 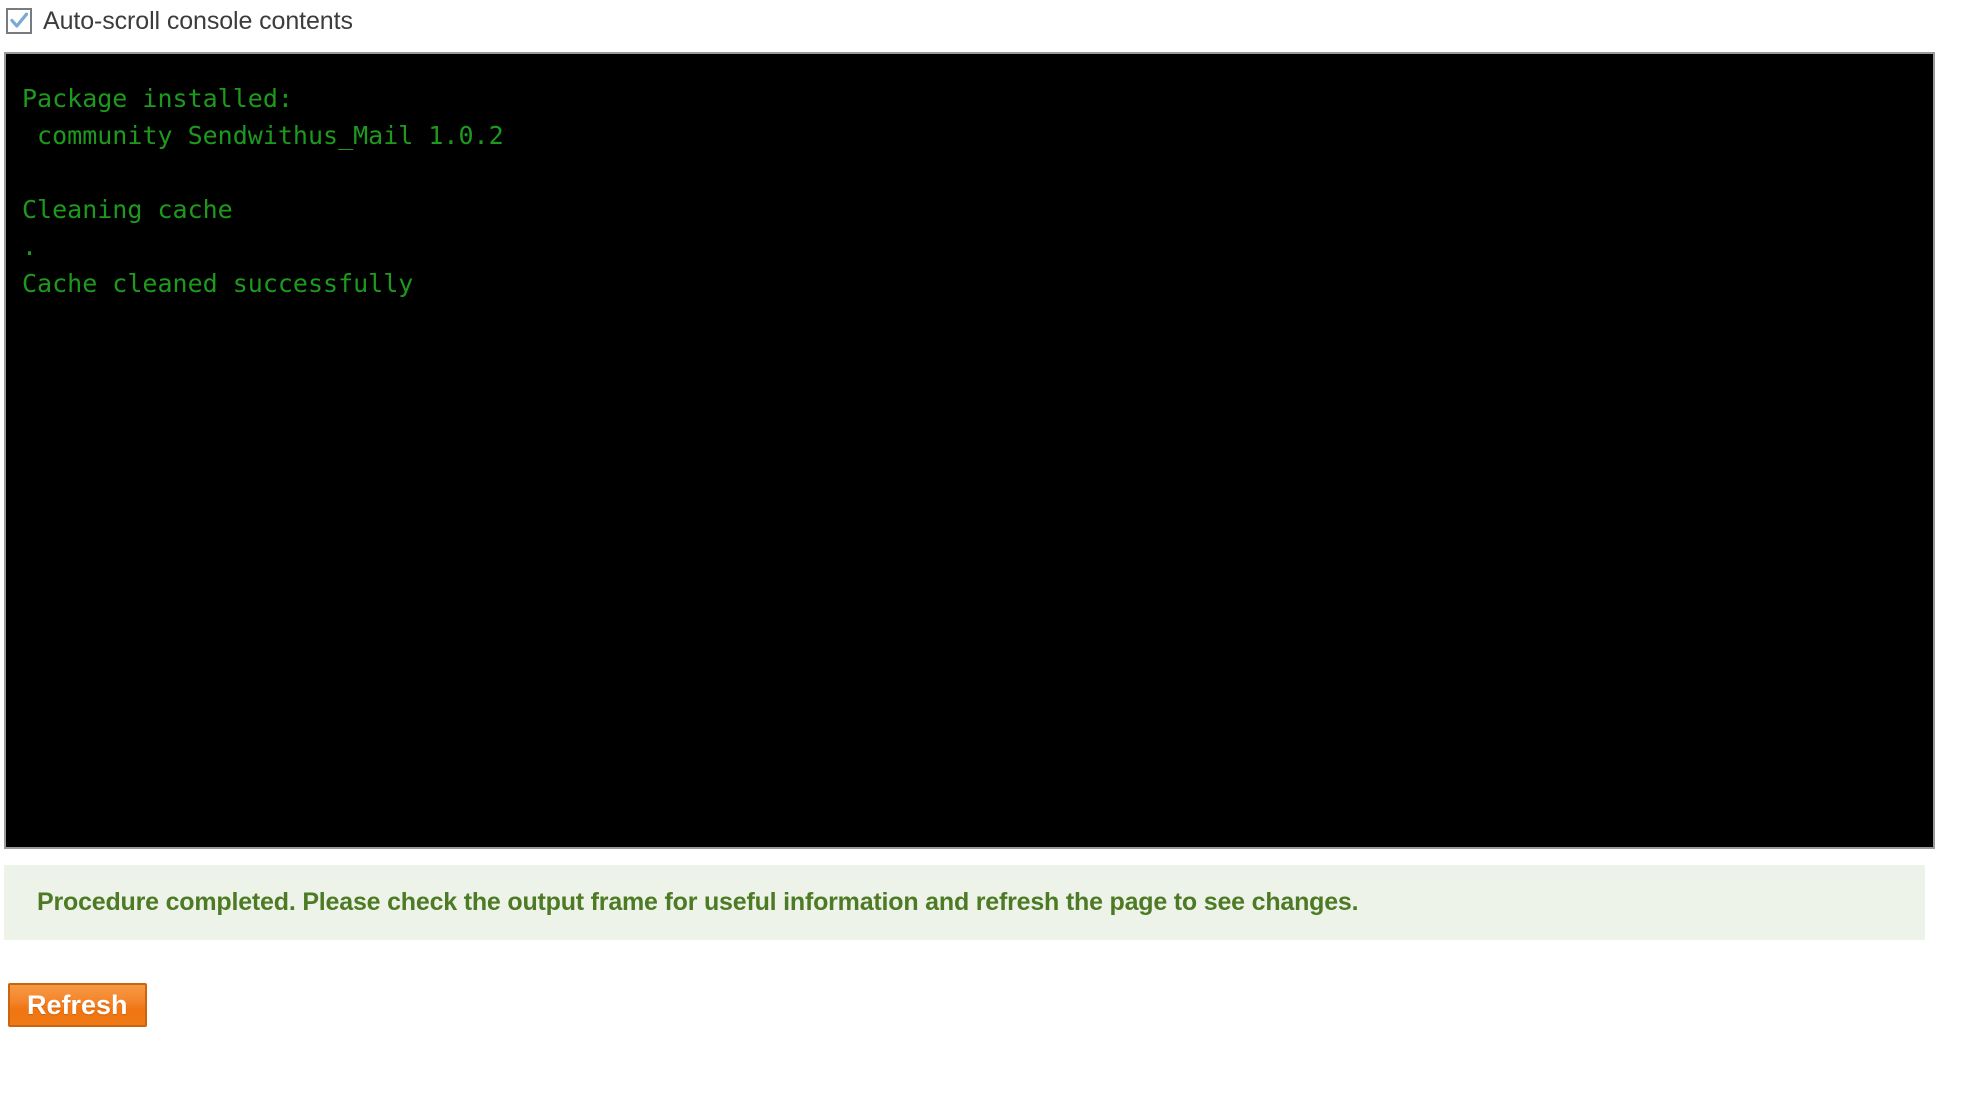 I want to click on checkmark-icon, so click(x=19, y=20).